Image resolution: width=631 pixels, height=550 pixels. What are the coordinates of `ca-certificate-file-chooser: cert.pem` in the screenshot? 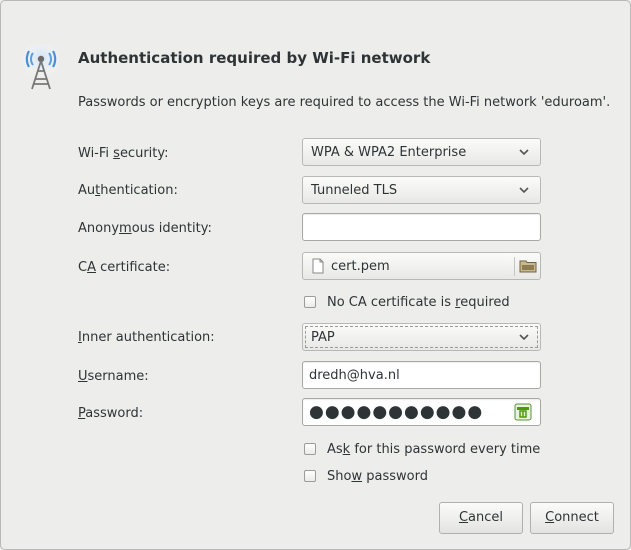 It's located at (421, 266).